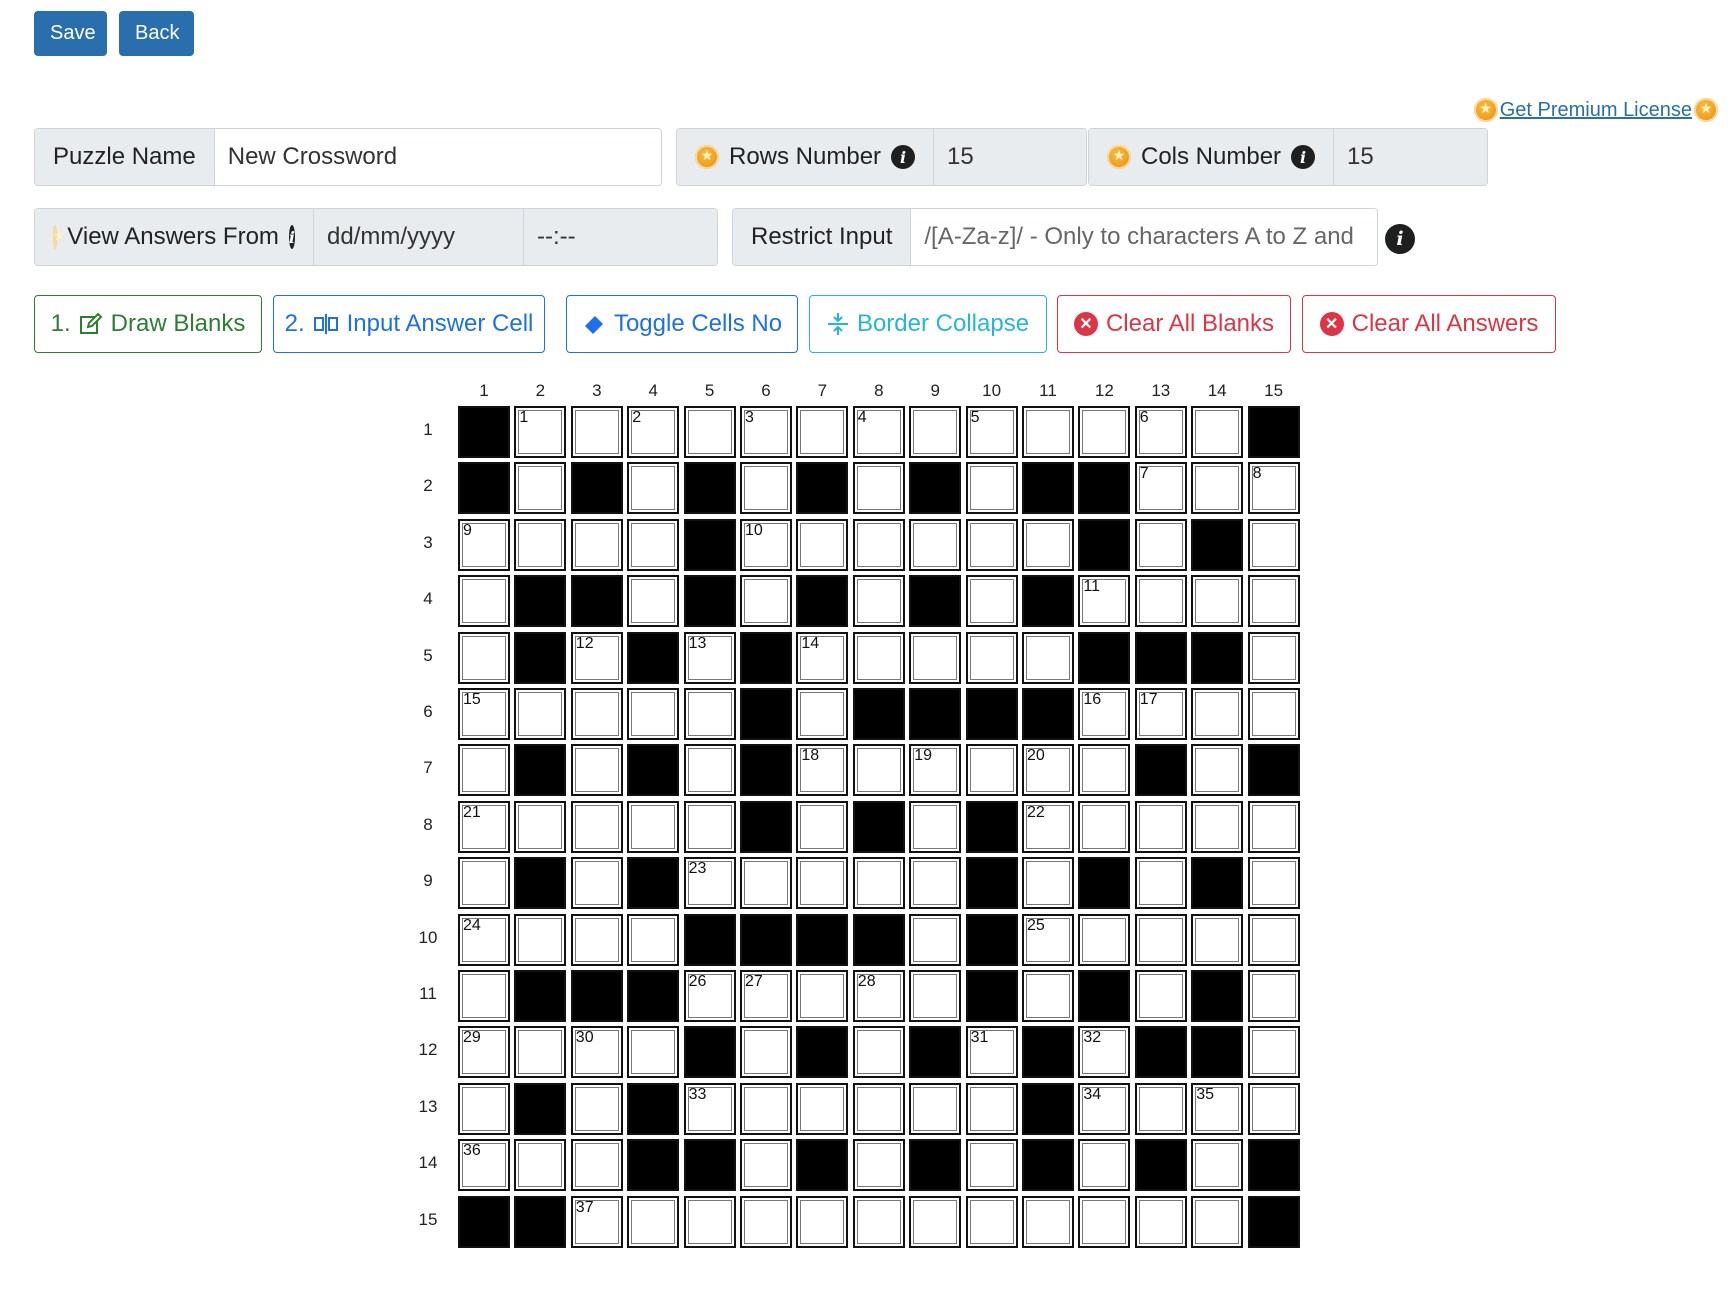 The height and width of the screenshot is (1301, 1734). What do you see at coordinates (1048, 770) in the screenshot?
I see `grid-cell: 20` at bounding box center [1048, 770].